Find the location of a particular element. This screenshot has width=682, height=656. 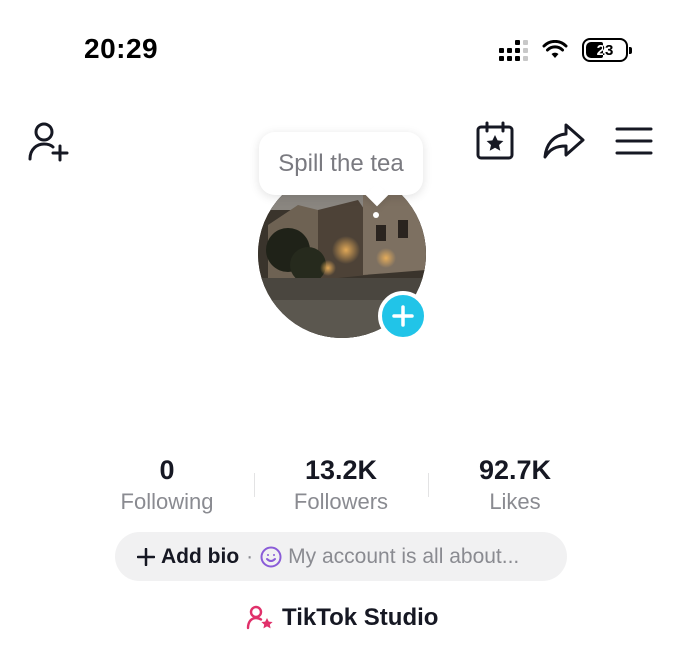

hamburger-menu-icon is located at coordinates (634, 141).